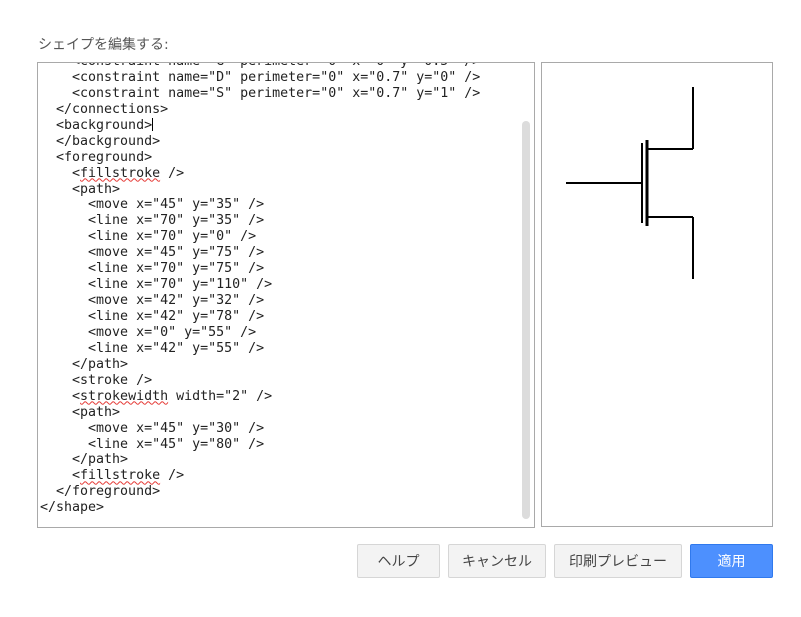 Image resolution: width=801 pixels, height=617 pixels. I want to click on code-line: </connections>, so click(104, 109).